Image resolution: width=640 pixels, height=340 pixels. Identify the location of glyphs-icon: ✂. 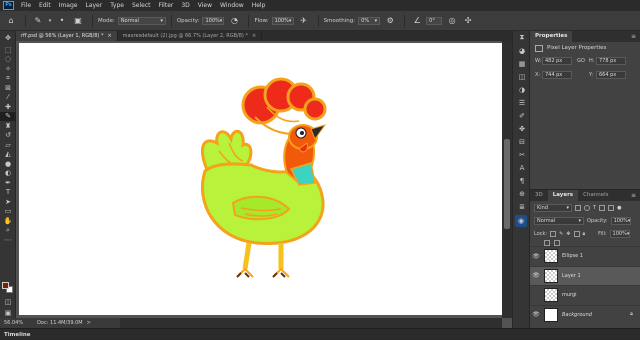
(522, 154).